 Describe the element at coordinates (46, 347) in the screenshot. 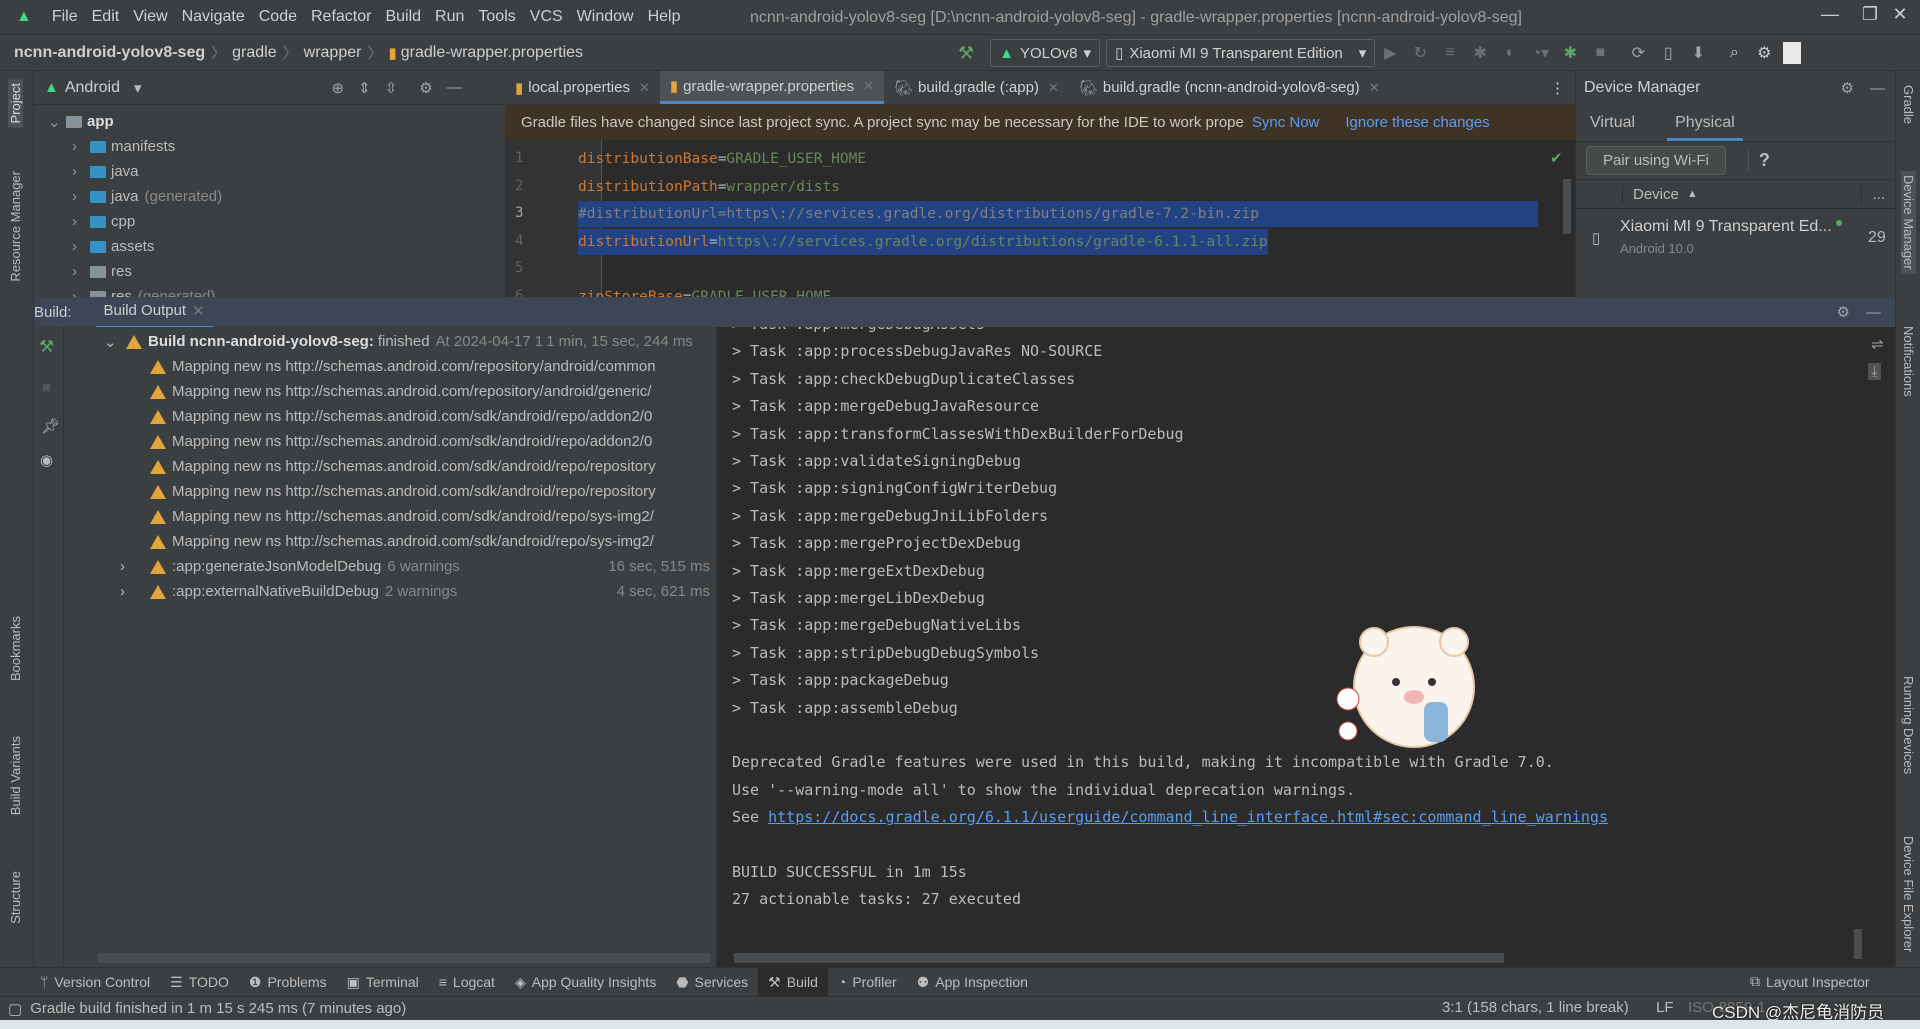

I see `hammer-icon: ⚒` at that location.